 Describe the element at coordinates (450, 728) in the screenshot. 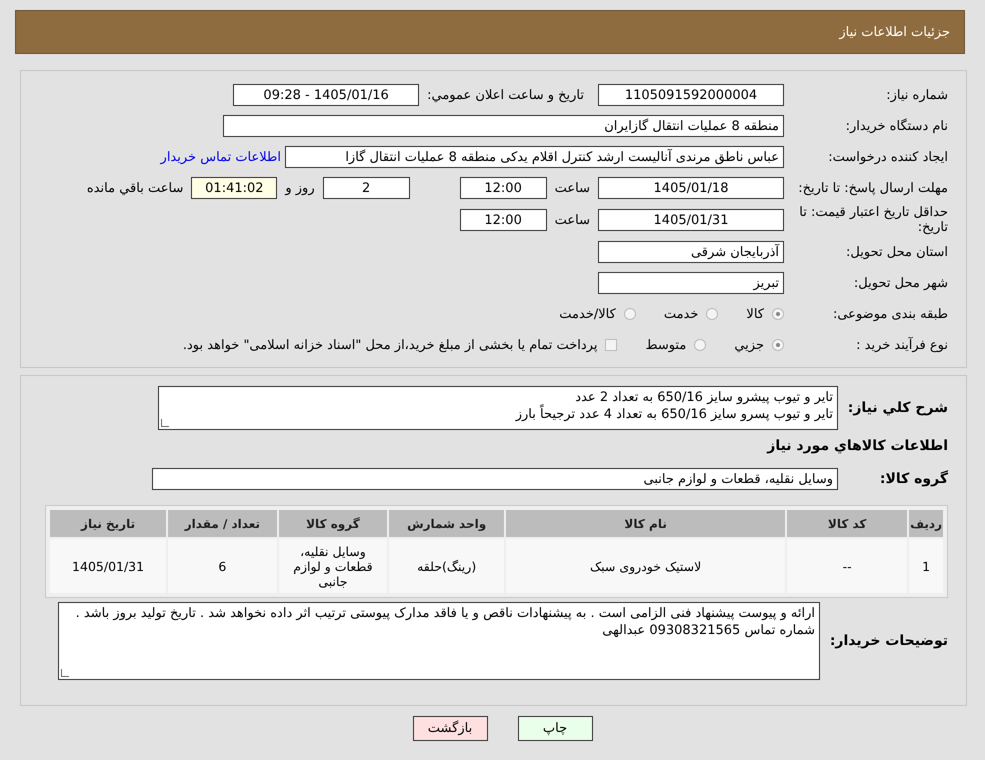

I see `back-button: بازگشت` at that location.